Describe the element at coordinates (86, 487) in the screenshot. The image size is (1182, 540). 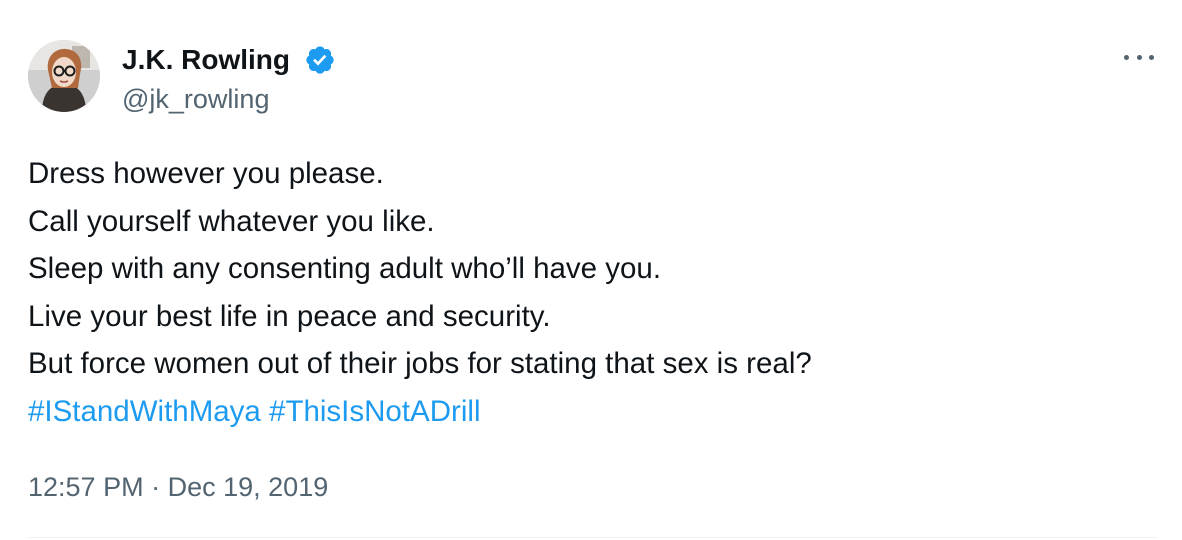
I see `tweet-time: 12:57 PM` at that location.